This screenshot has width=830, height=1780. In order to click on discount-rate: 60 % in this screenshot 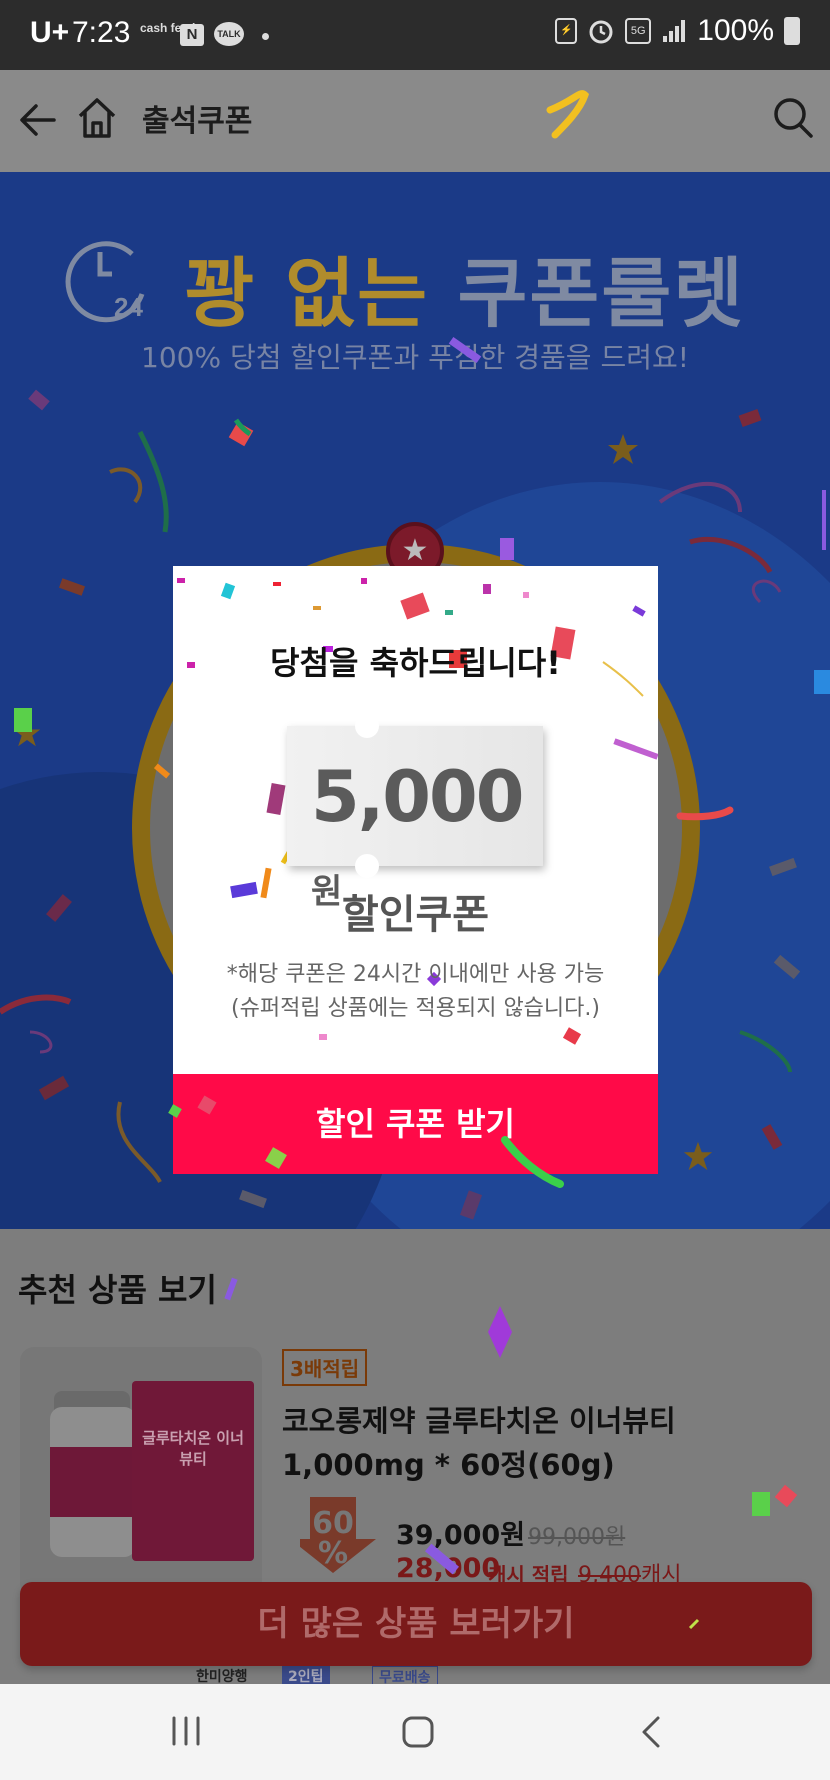, I will do `click(333, 1539)`.